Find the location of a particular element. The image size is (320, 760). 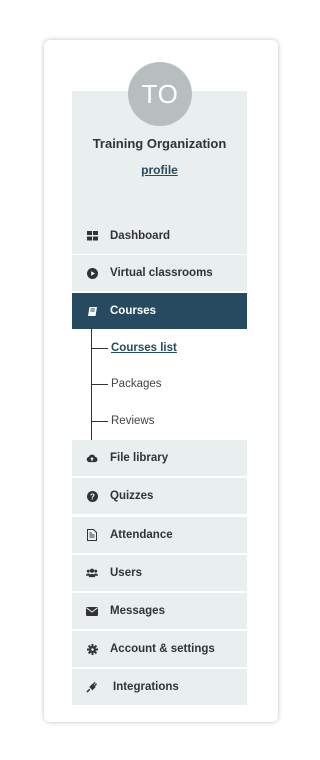

menu-label: Messages is located at coordinates (137, 611).